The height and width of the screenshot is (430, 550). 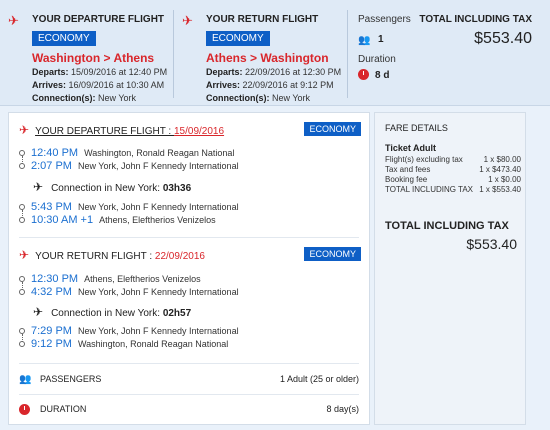 I want to click on return-connections: Connection(s): New York, so click(x=258, y=98).